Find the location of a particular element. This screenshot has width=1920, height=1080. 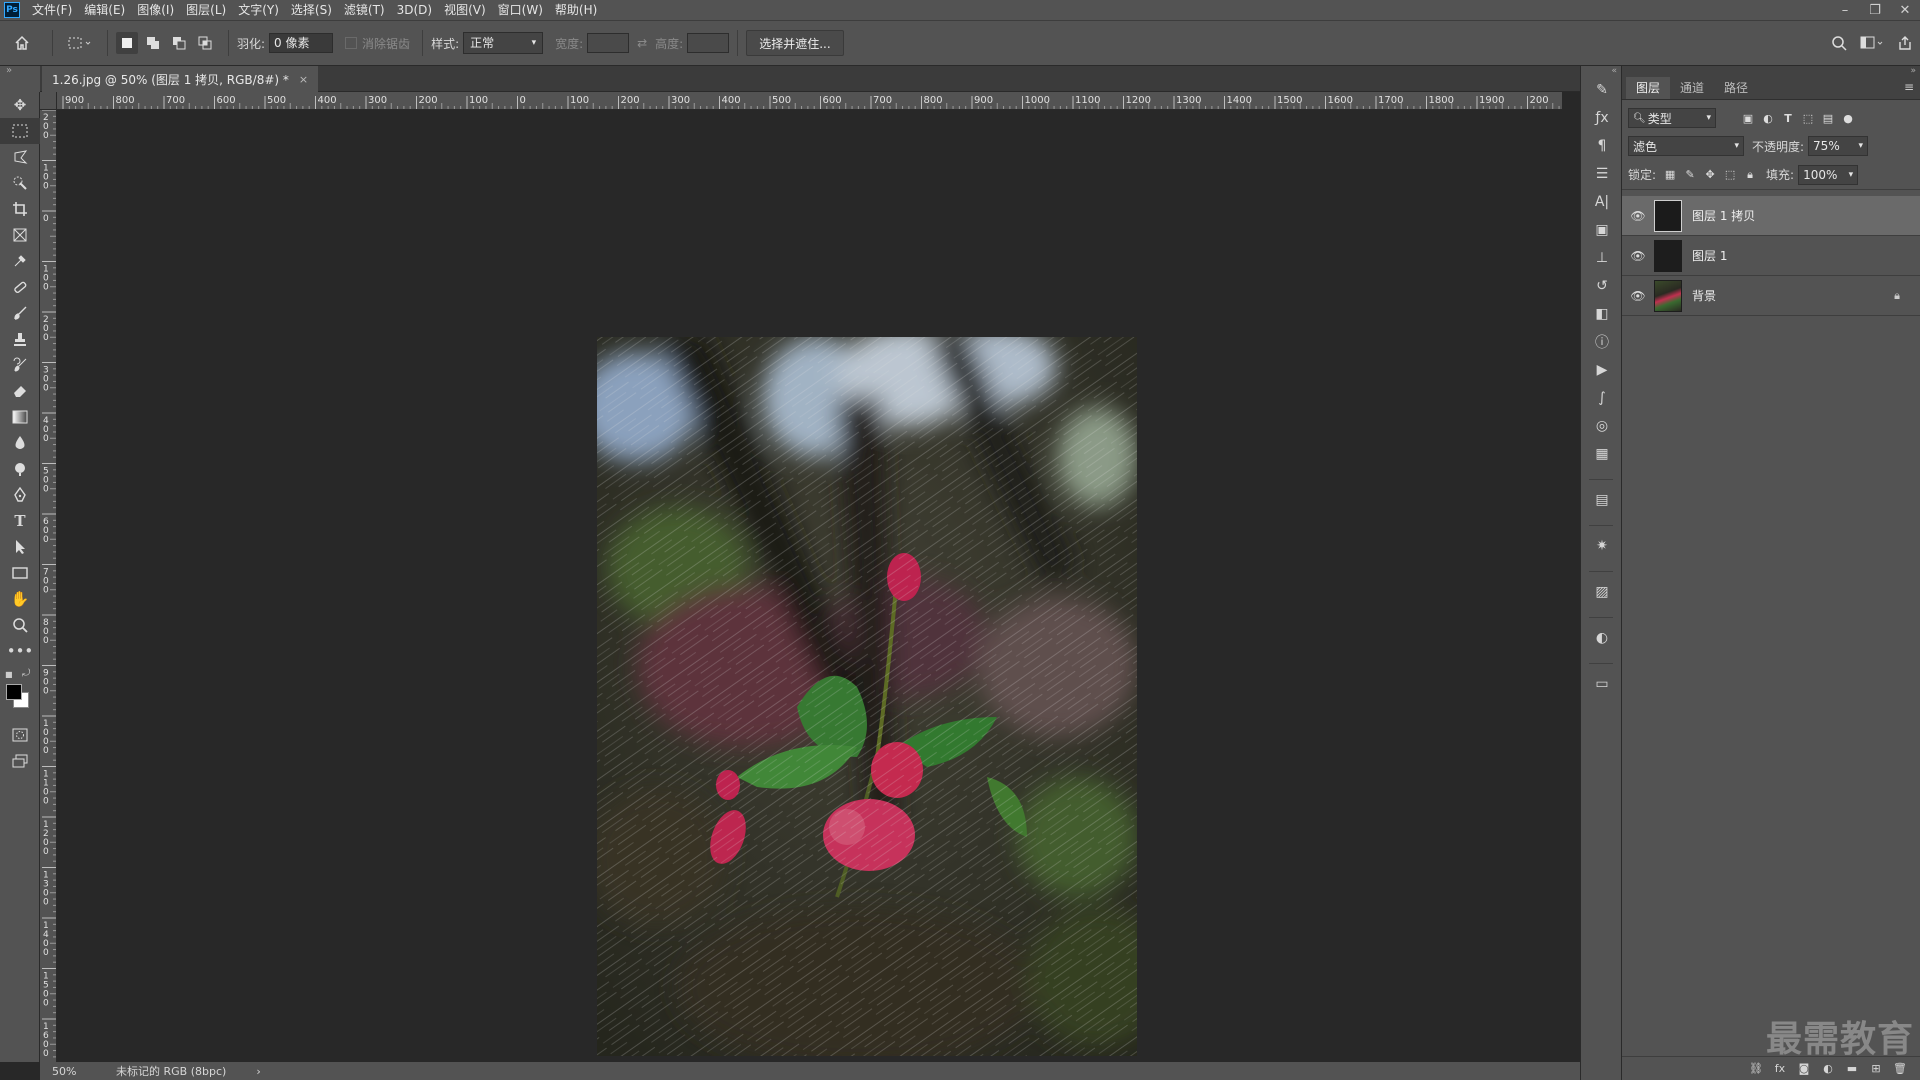

blend-mode-select: 滤色 ▾ is located at coordinates (1686, 146).